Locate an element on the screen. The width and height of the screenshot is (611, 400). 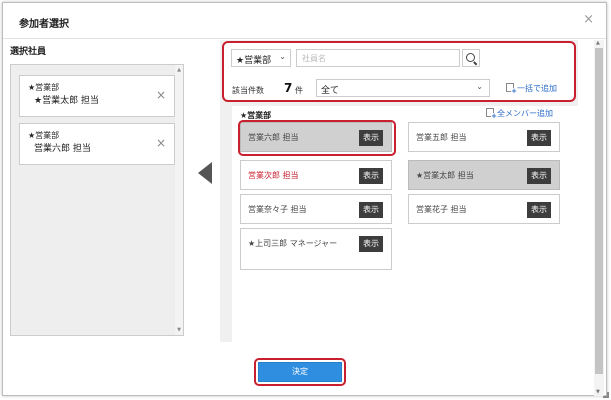
selected-employees-label: 選択社員 is located at coordinates (28, 52).